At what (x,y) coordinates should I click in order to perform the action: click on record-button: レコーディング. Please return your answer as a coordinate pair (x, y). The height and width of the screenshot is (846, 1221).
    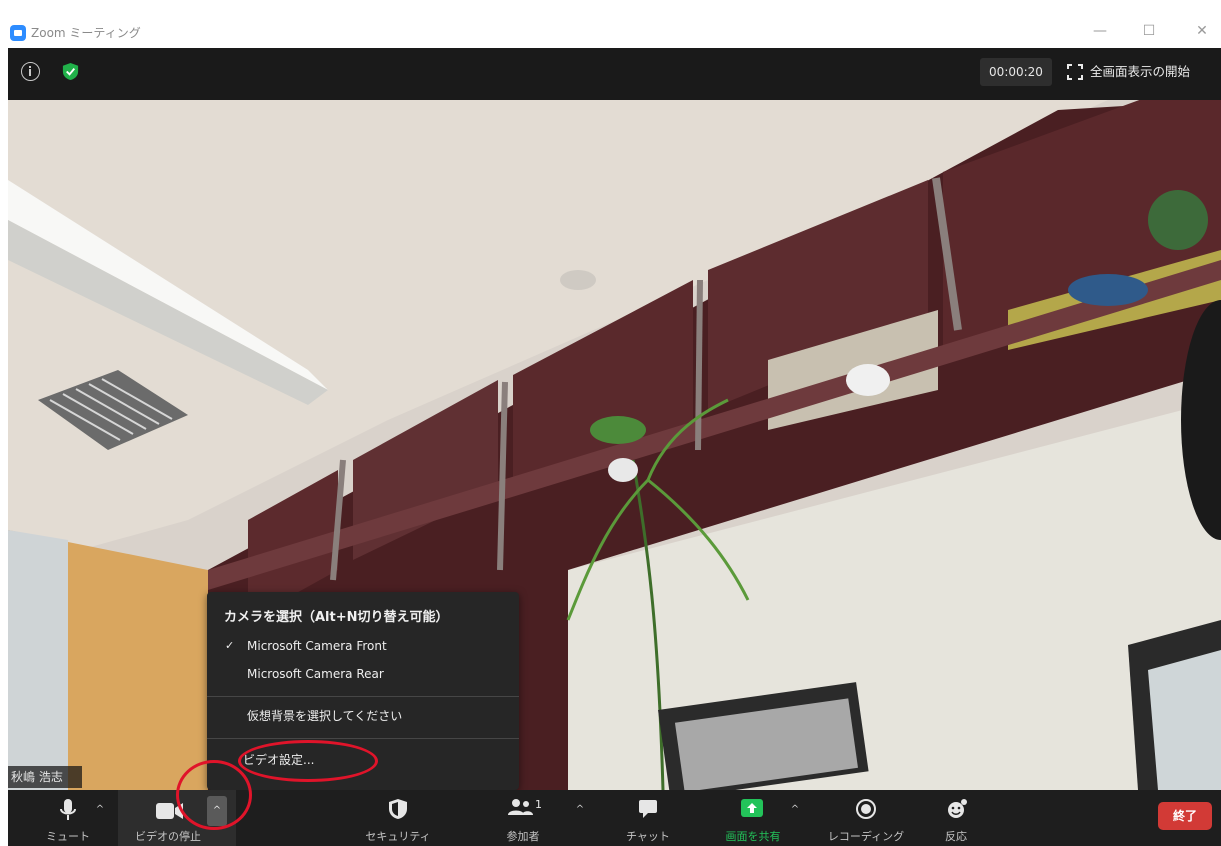
    Looking at the image, I should click on (866, 818).